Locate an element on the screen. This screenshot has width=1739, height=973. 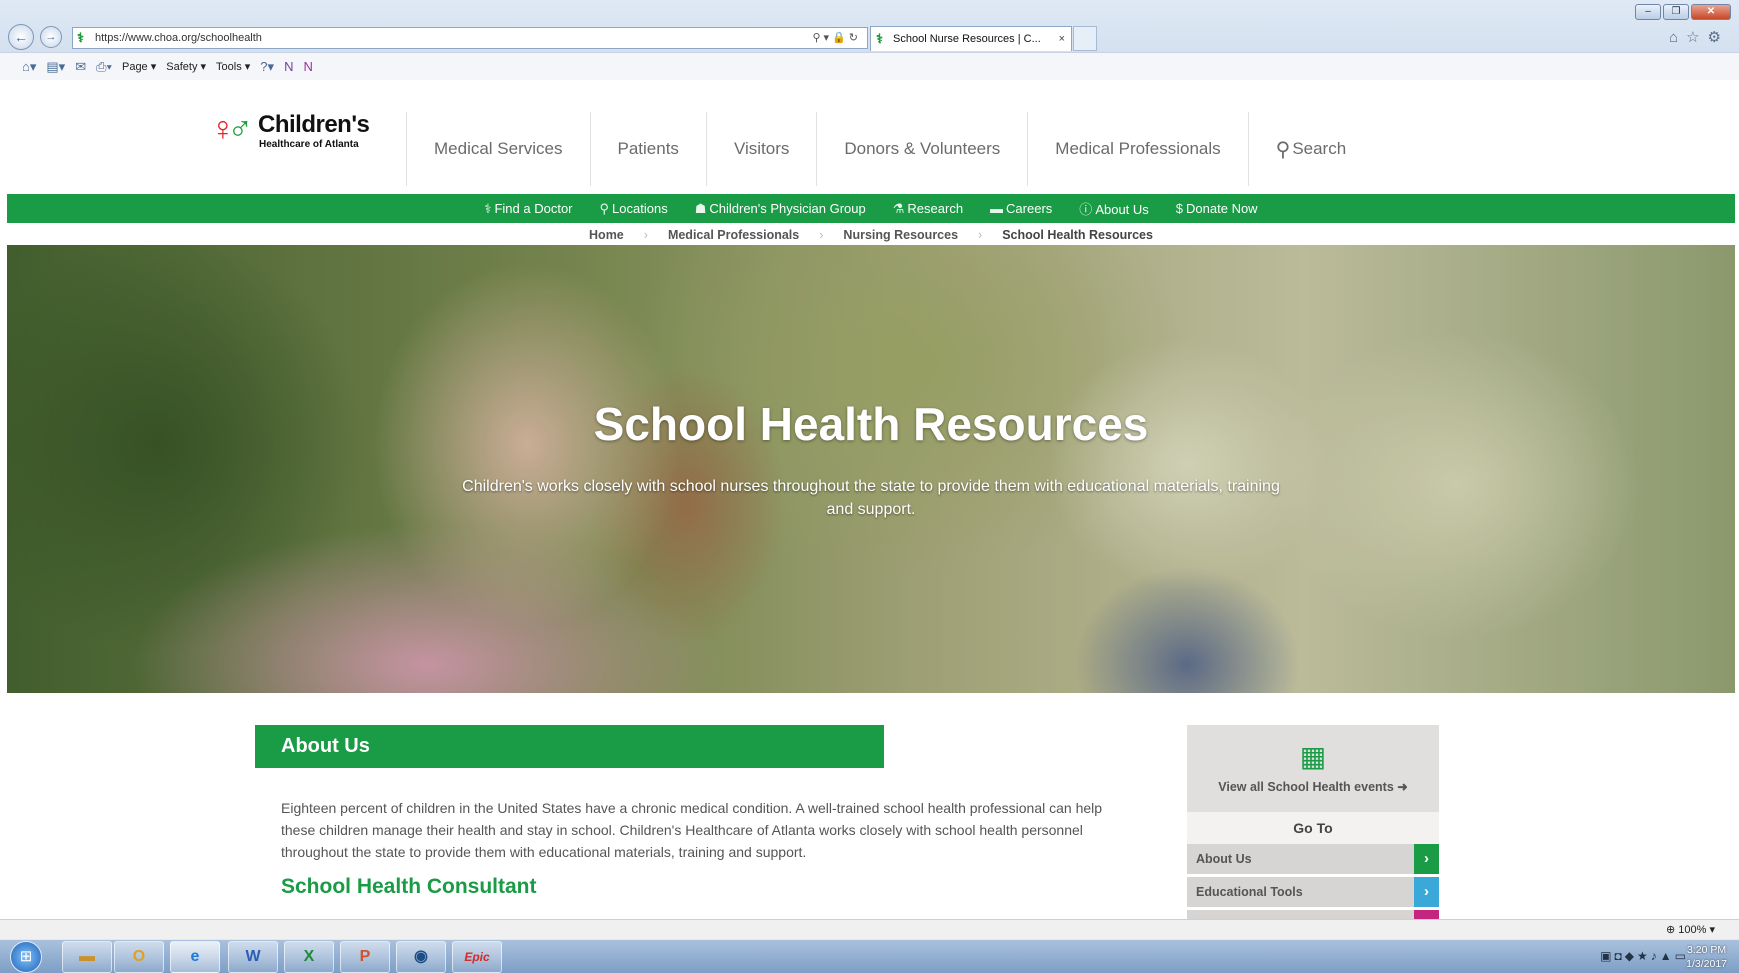
util-label: Research is located at coordinates (935, 208).